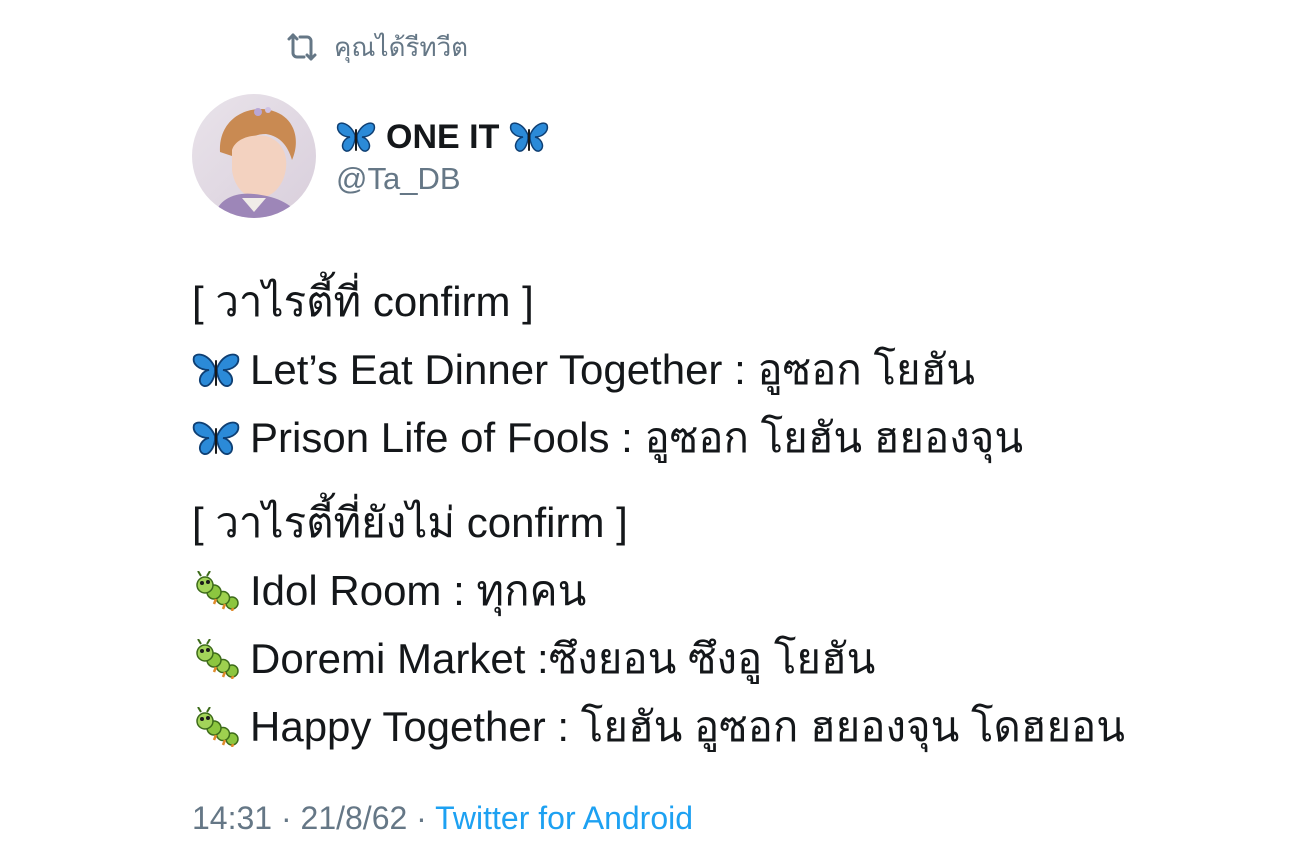  I want to click on tweet-header: ONE IT @Ta_DB, so click(370, 156).